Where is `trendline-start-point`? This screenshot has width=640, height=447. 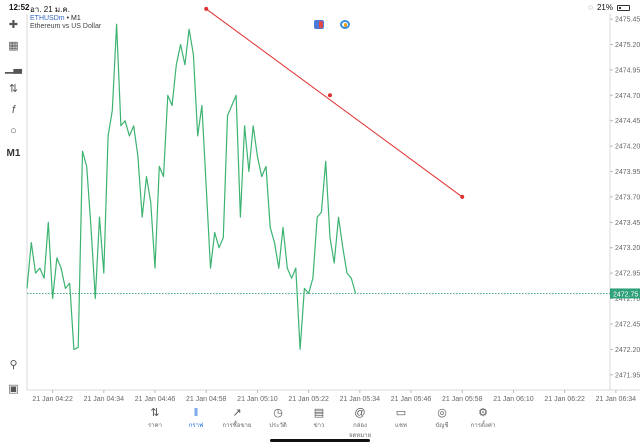 trendline-start-point is located at coordinates (206, 8).